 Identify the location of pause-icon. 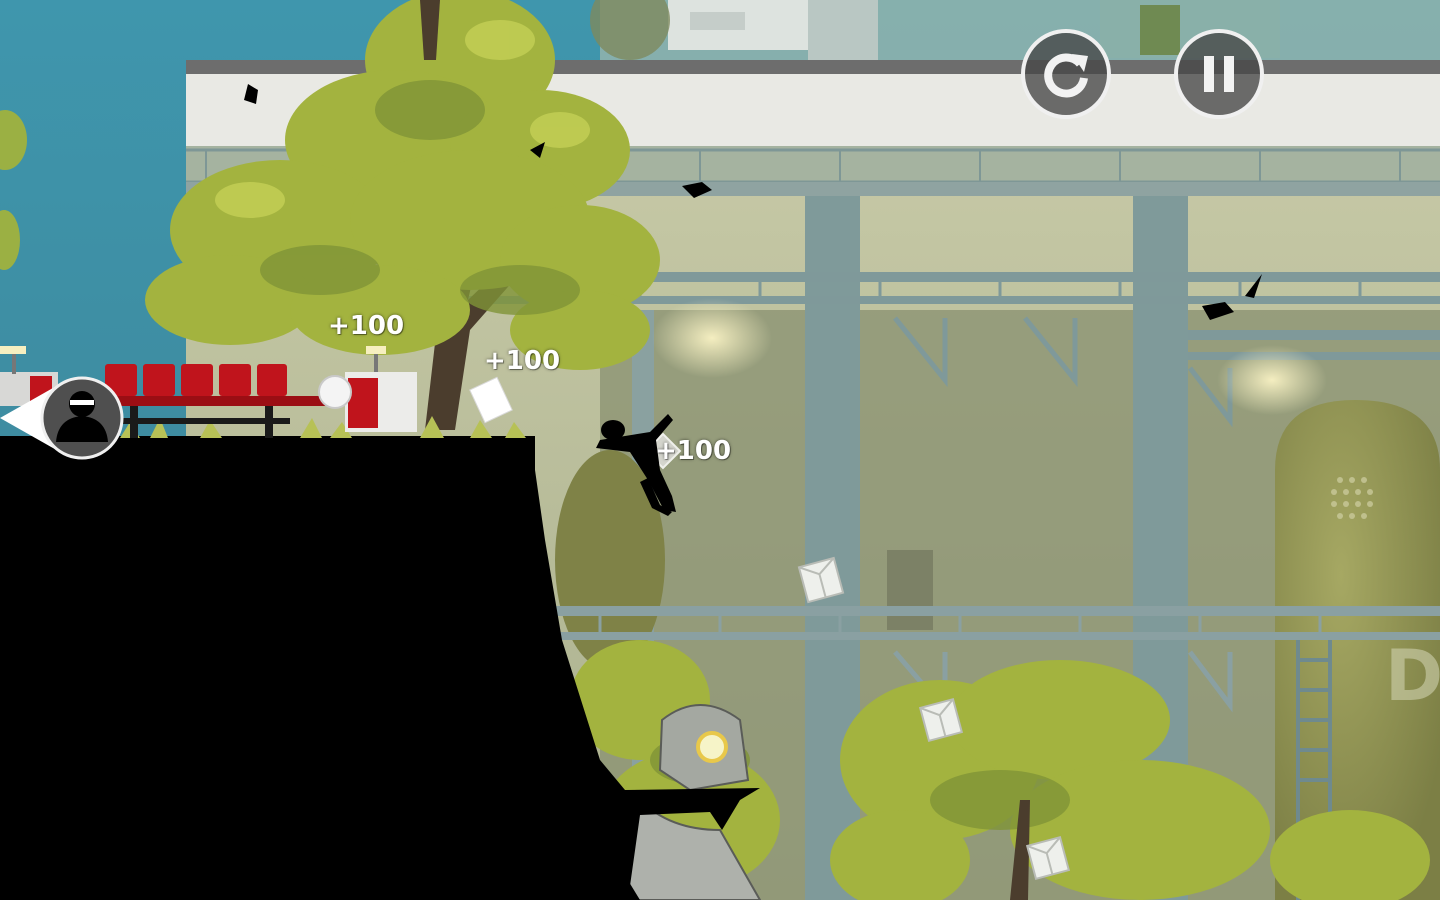
(1219, 74).